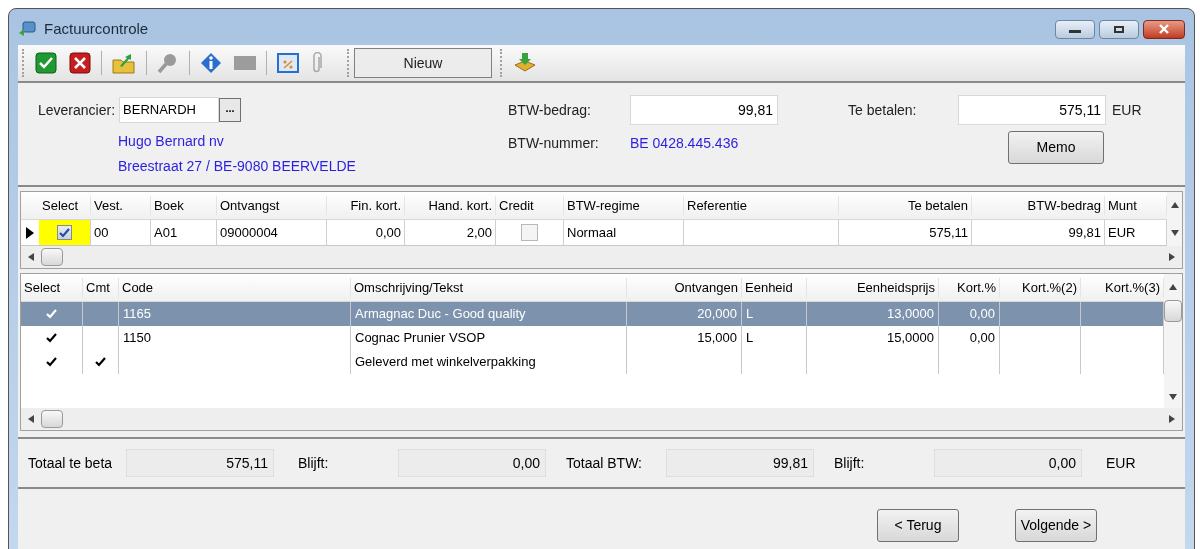  Describe the element at coordinates (168, 63) in the screenshot. I see `search-icon` at that location.